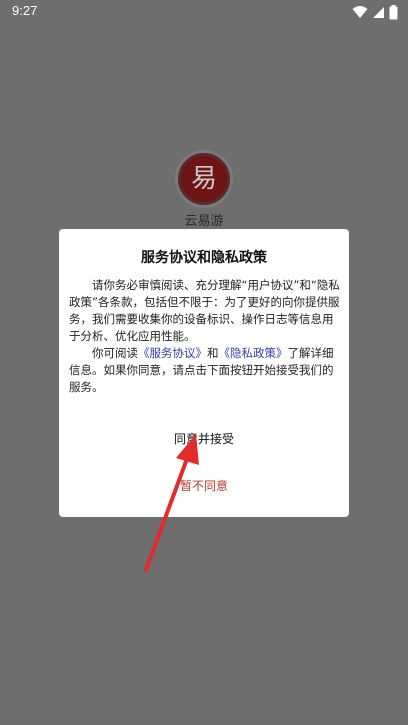 The width and height of the screenshot is (408, 725). I want to click on status-time: 9:27, so click(25, 10).